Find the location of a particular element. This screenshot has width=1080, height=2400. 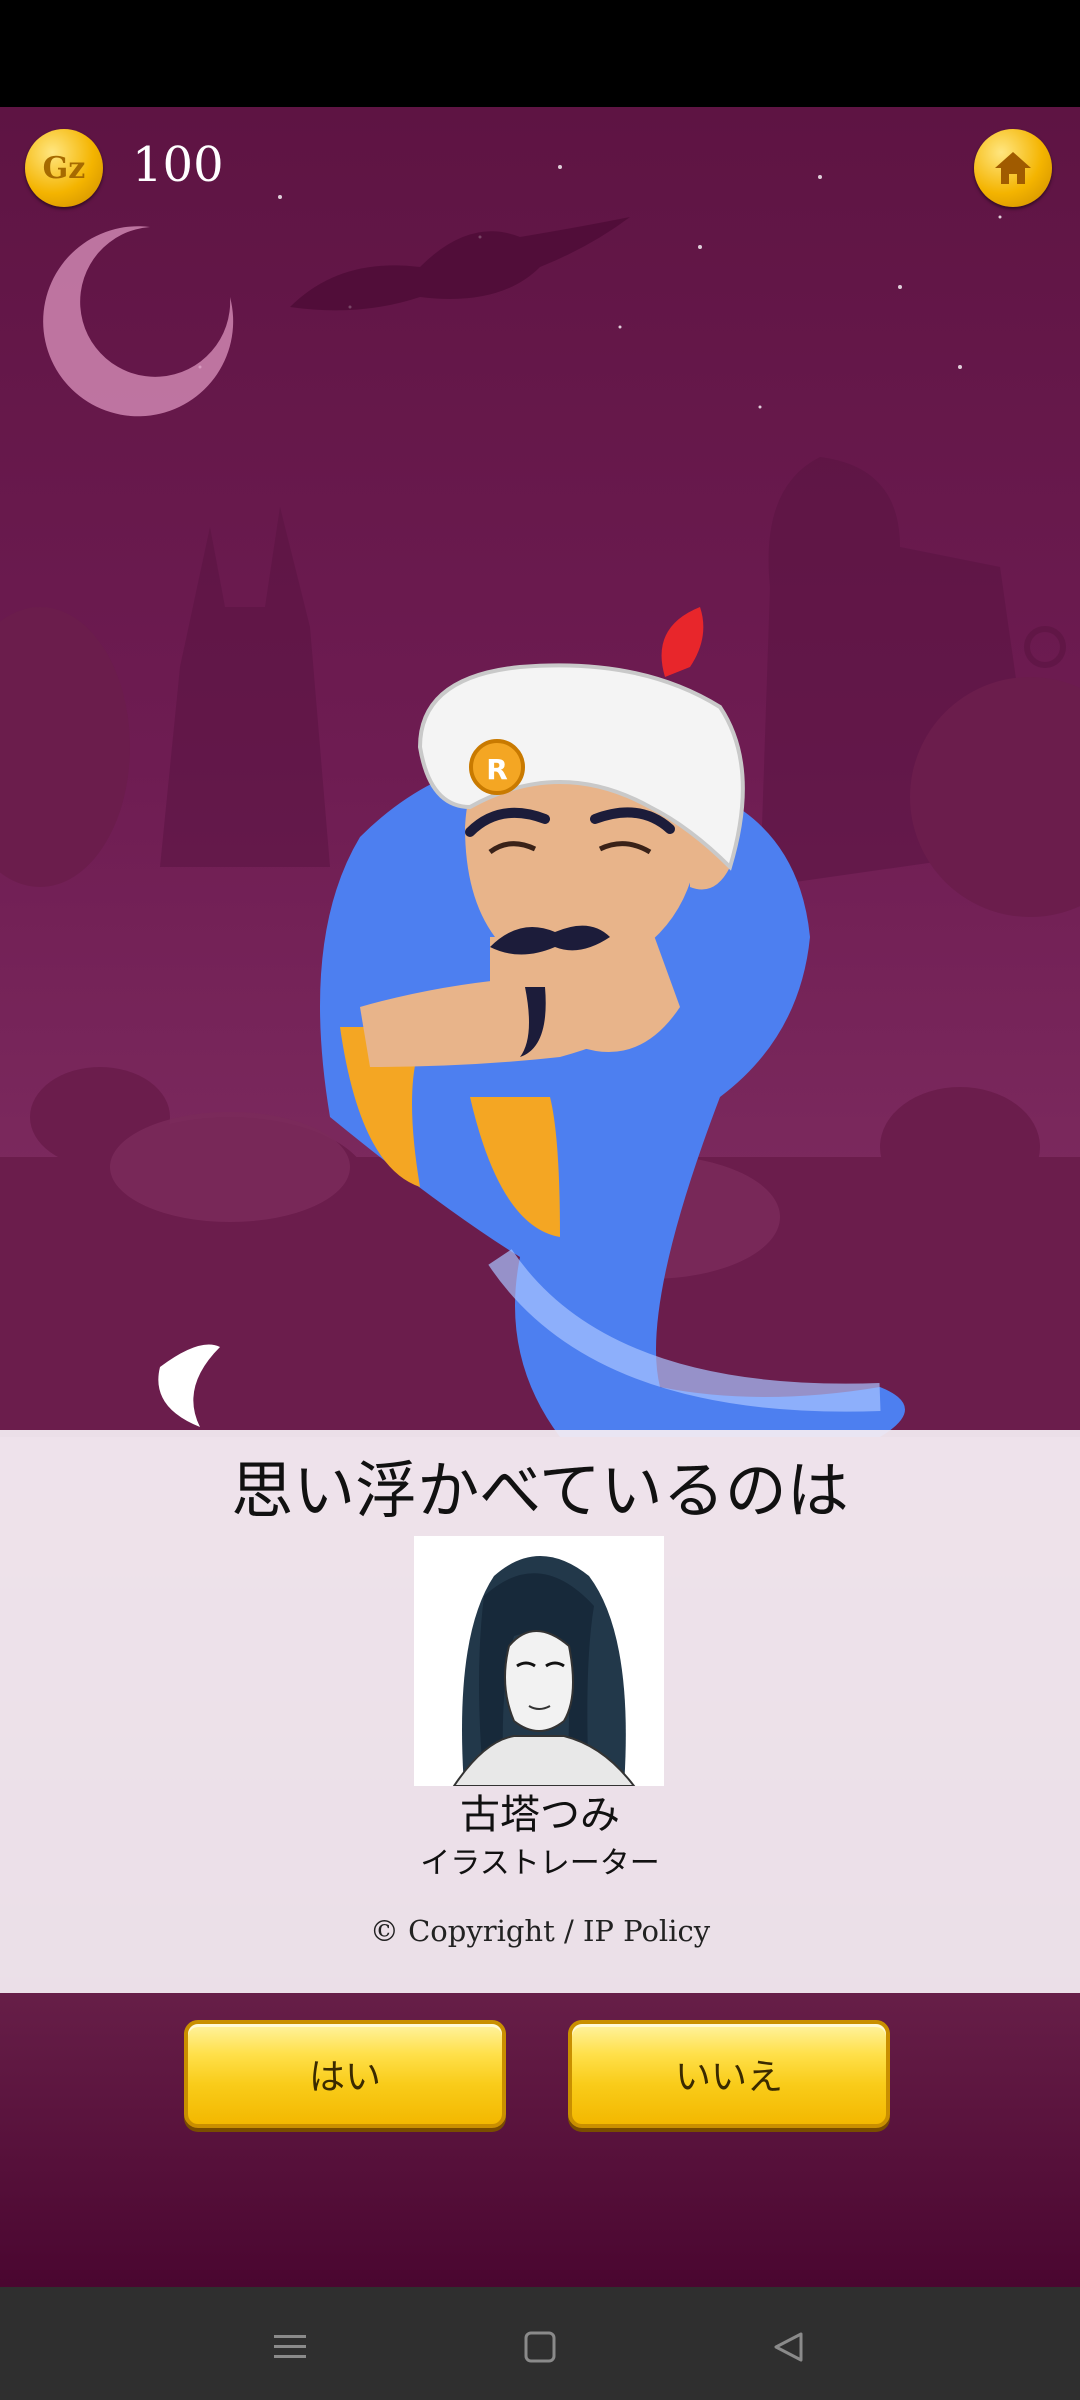

svg-text: R is located at coordinates (497, 769).